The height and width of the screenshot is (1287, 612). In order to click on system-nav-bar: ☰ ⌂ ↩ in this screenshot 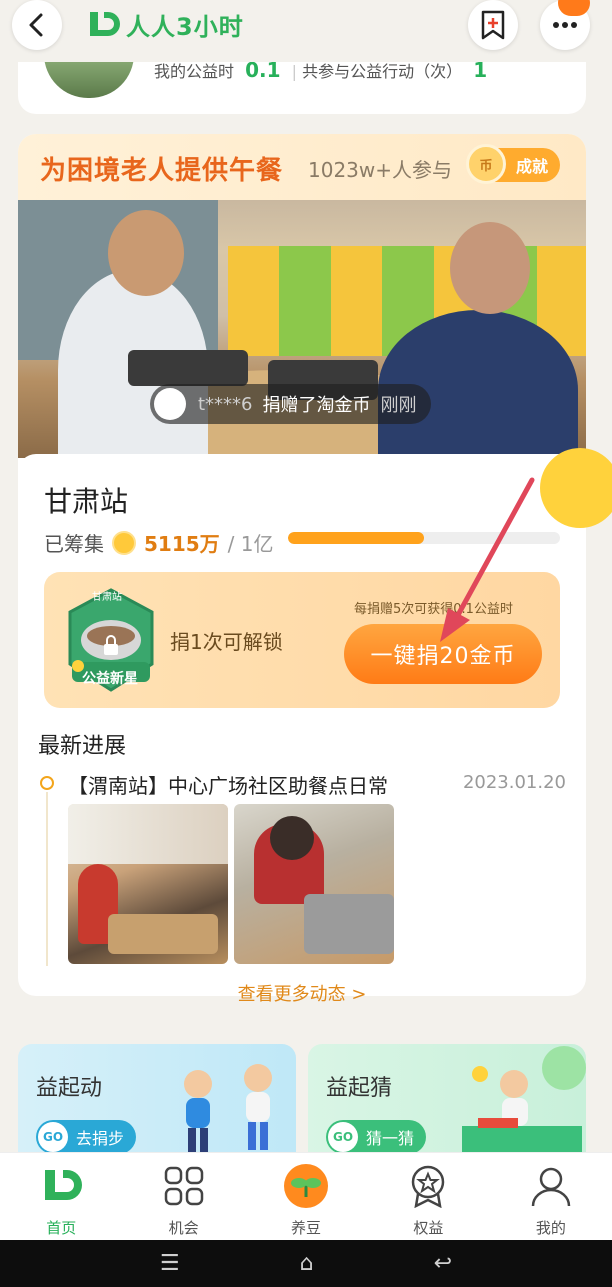, I will do `click(306, 1263)`.